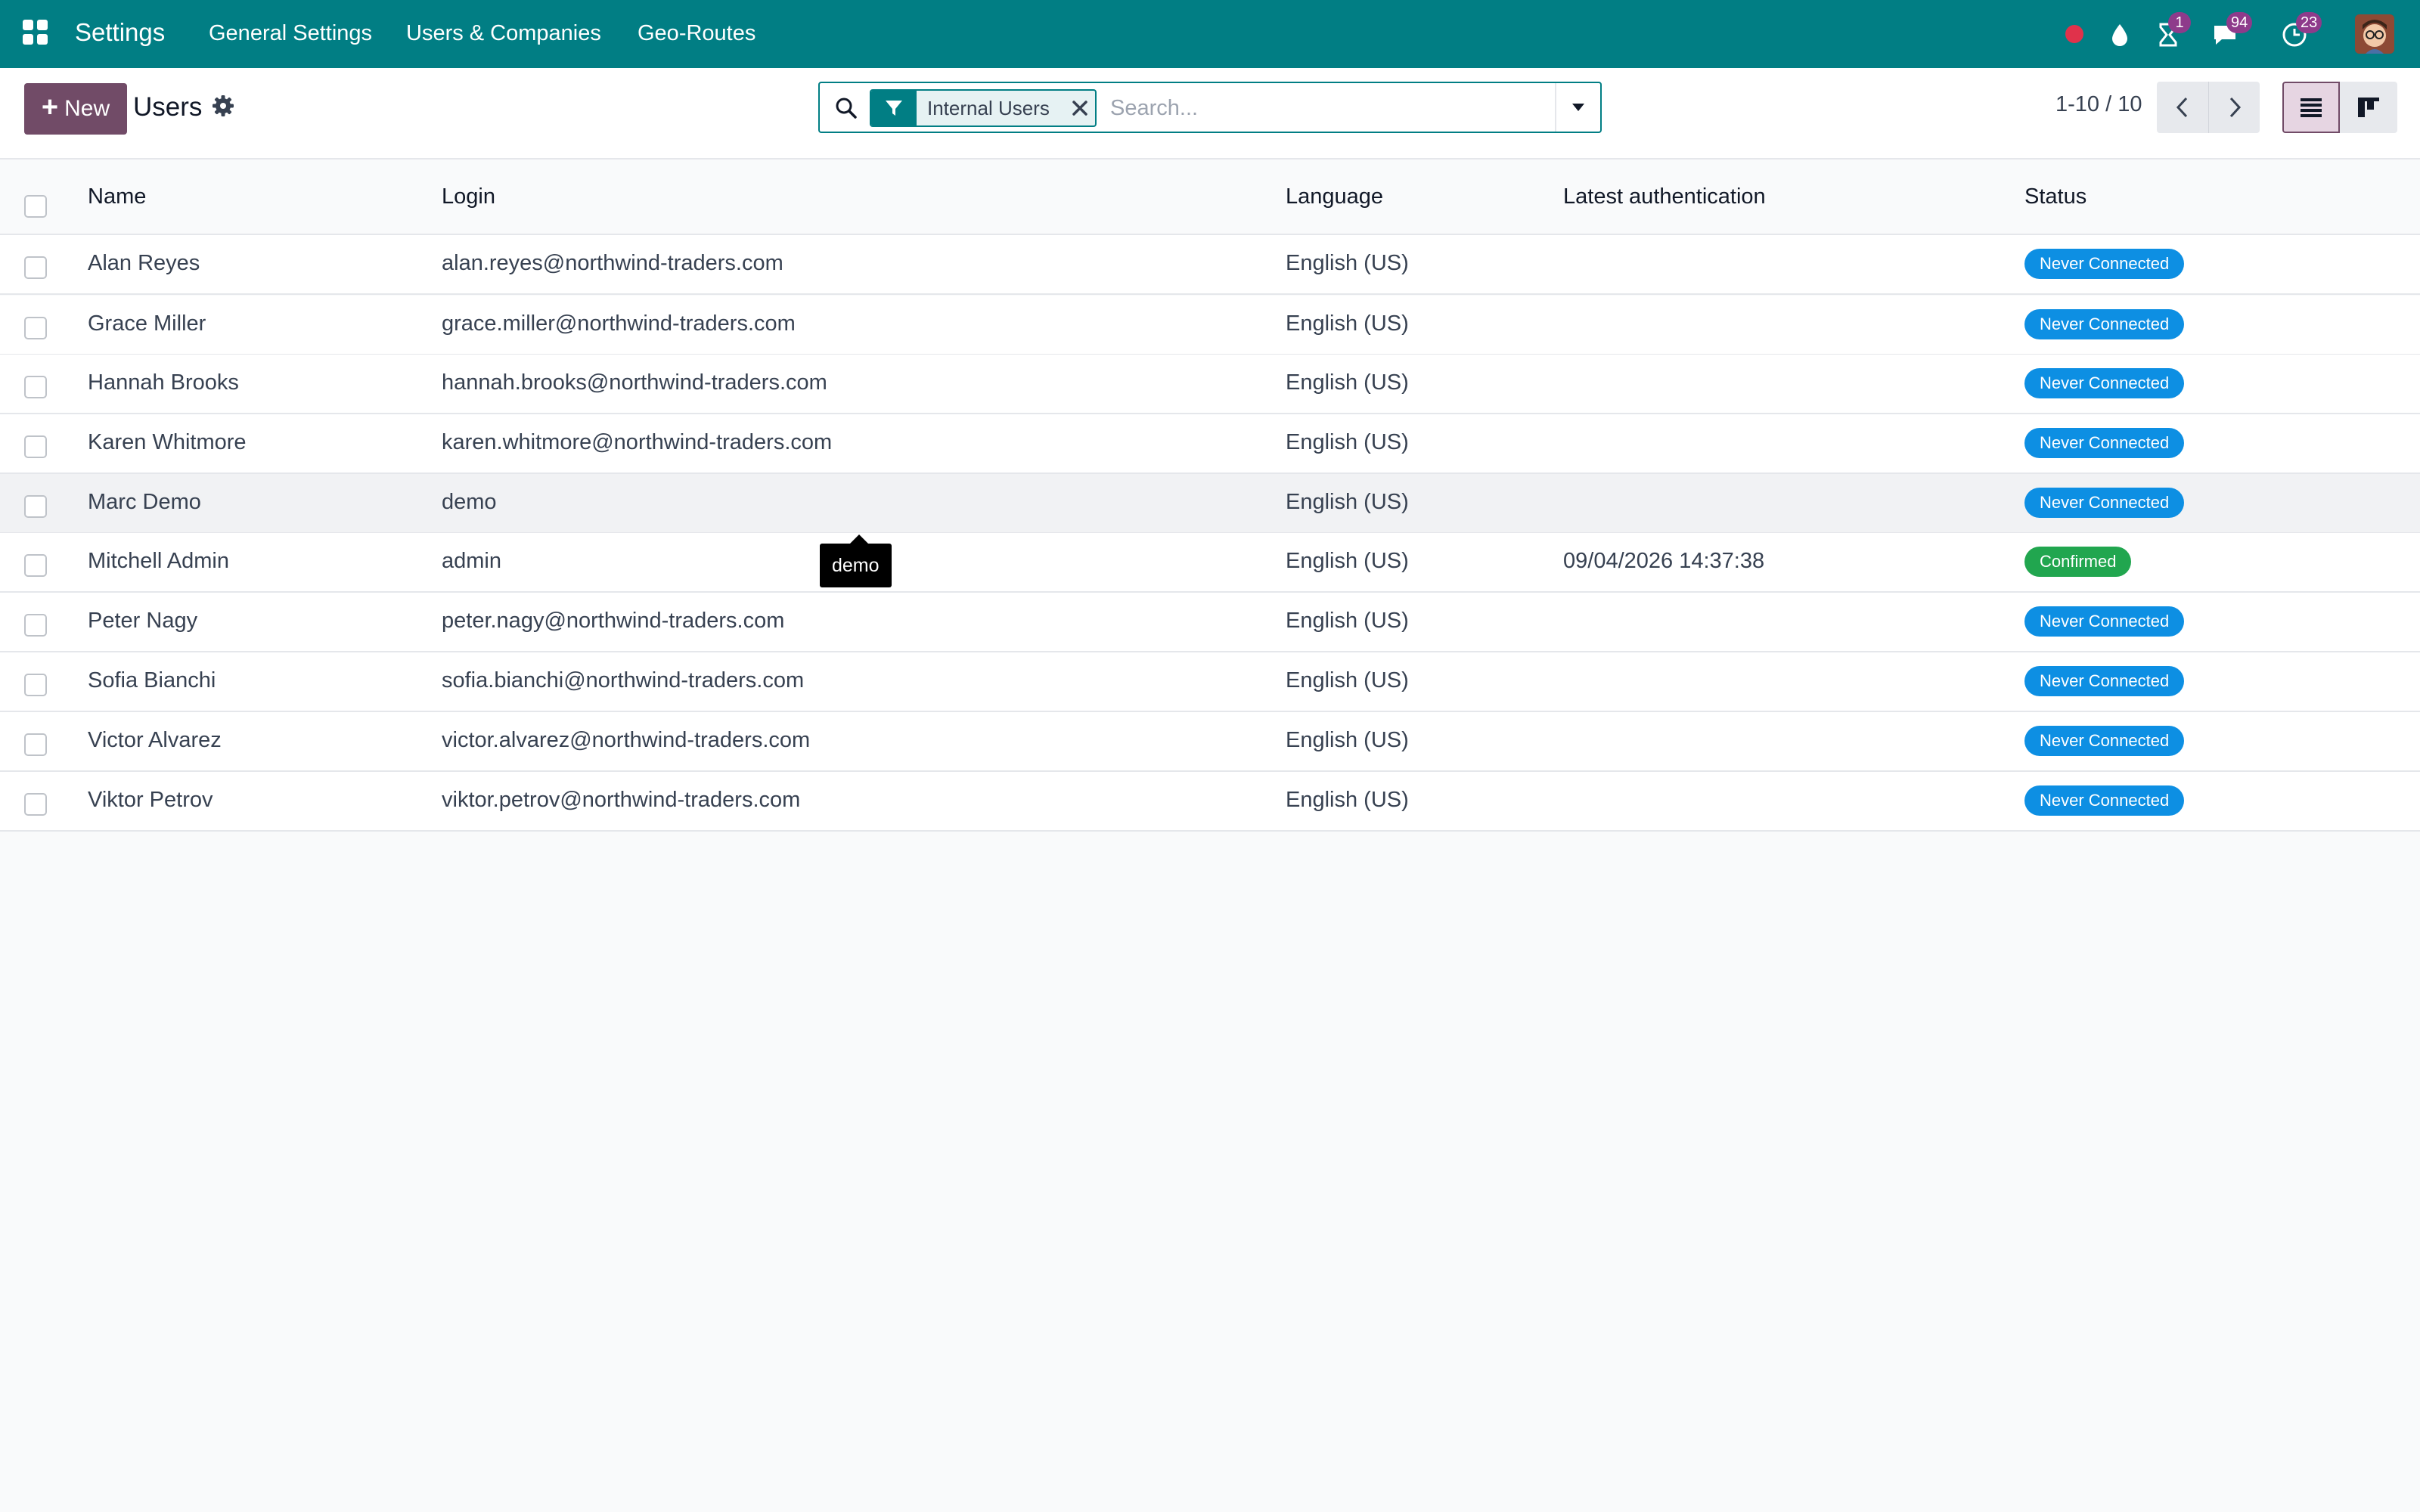  I want to click on close-icon, so click(1080, 108).